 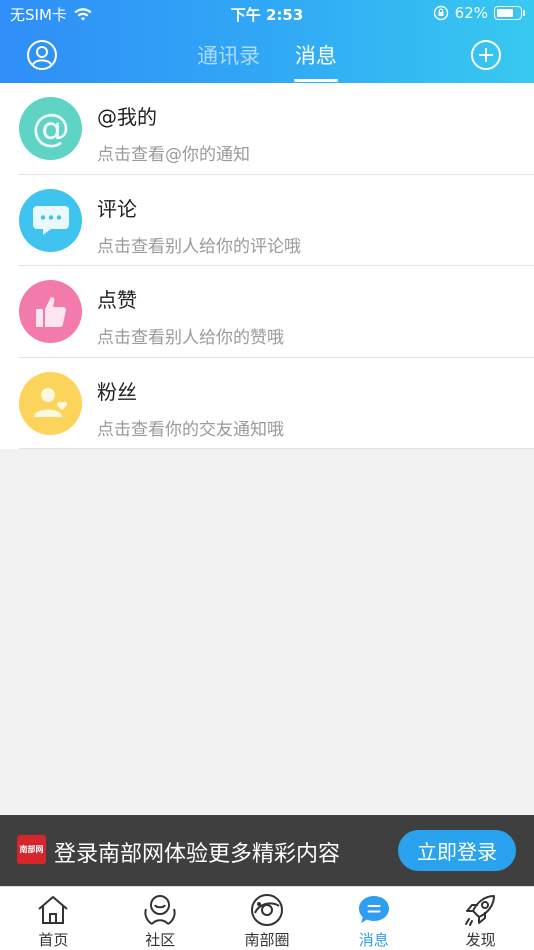 What do you see at coordinates (373, 940) in the screenshot?
I see `tab-label: 消息` at bounding box center [373, 940].